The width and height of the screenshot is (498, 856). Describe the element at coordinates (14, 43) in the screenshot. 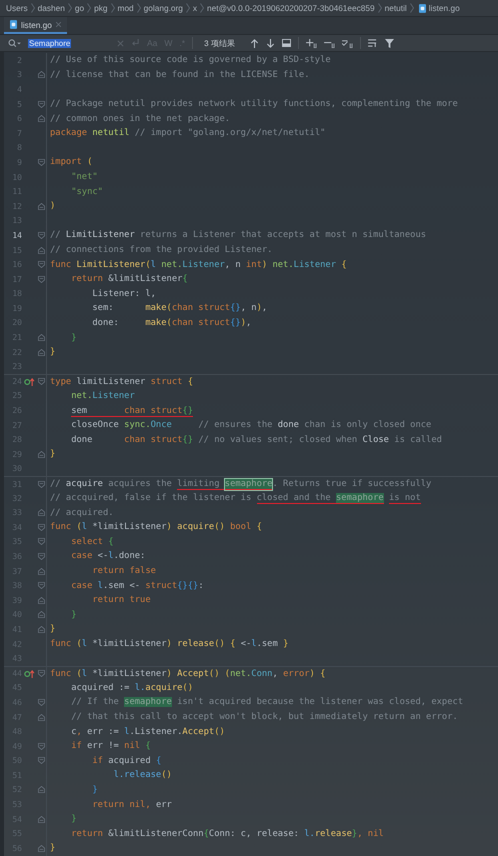

I see `search-icon` at that location.